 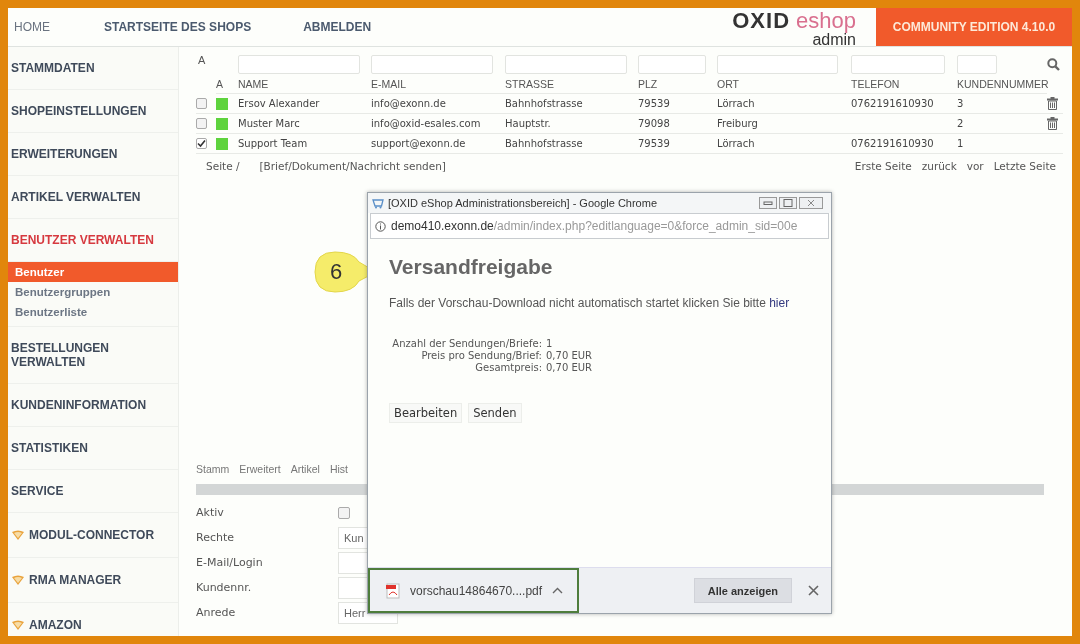 I want to click on table-cell: Support Team, so click(x=273, y=143).